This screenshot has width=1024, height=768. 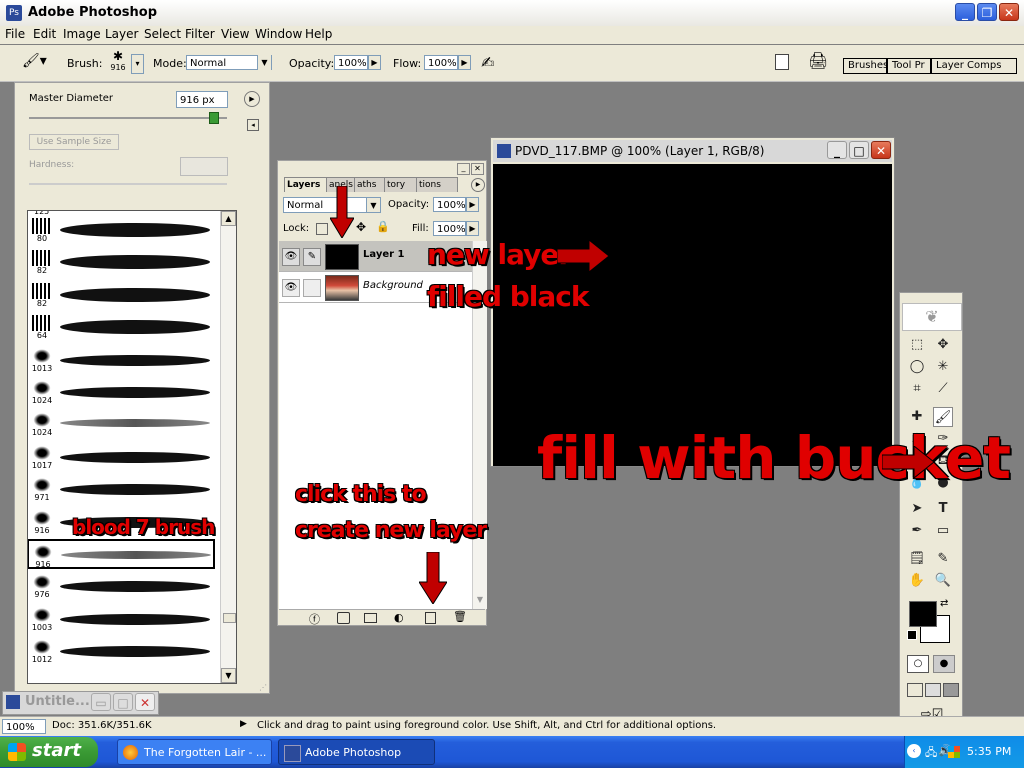 I want to click on well-tab-layer-comps: Layer Comps, so click(x=974, y=66).